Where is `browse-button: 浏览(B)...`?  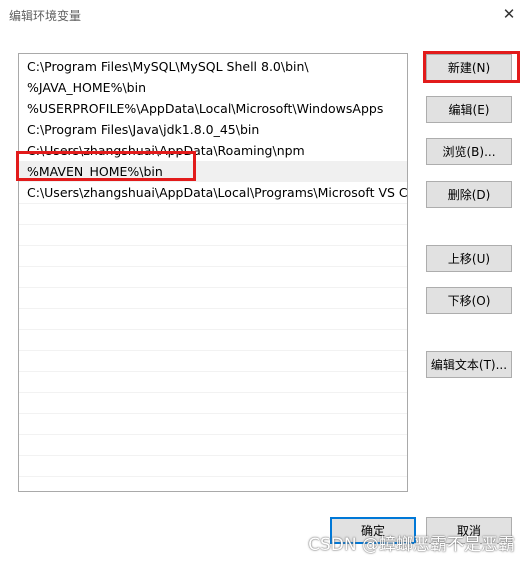
browse-button: 浏览(B)... is located at coordinates (469, 151).